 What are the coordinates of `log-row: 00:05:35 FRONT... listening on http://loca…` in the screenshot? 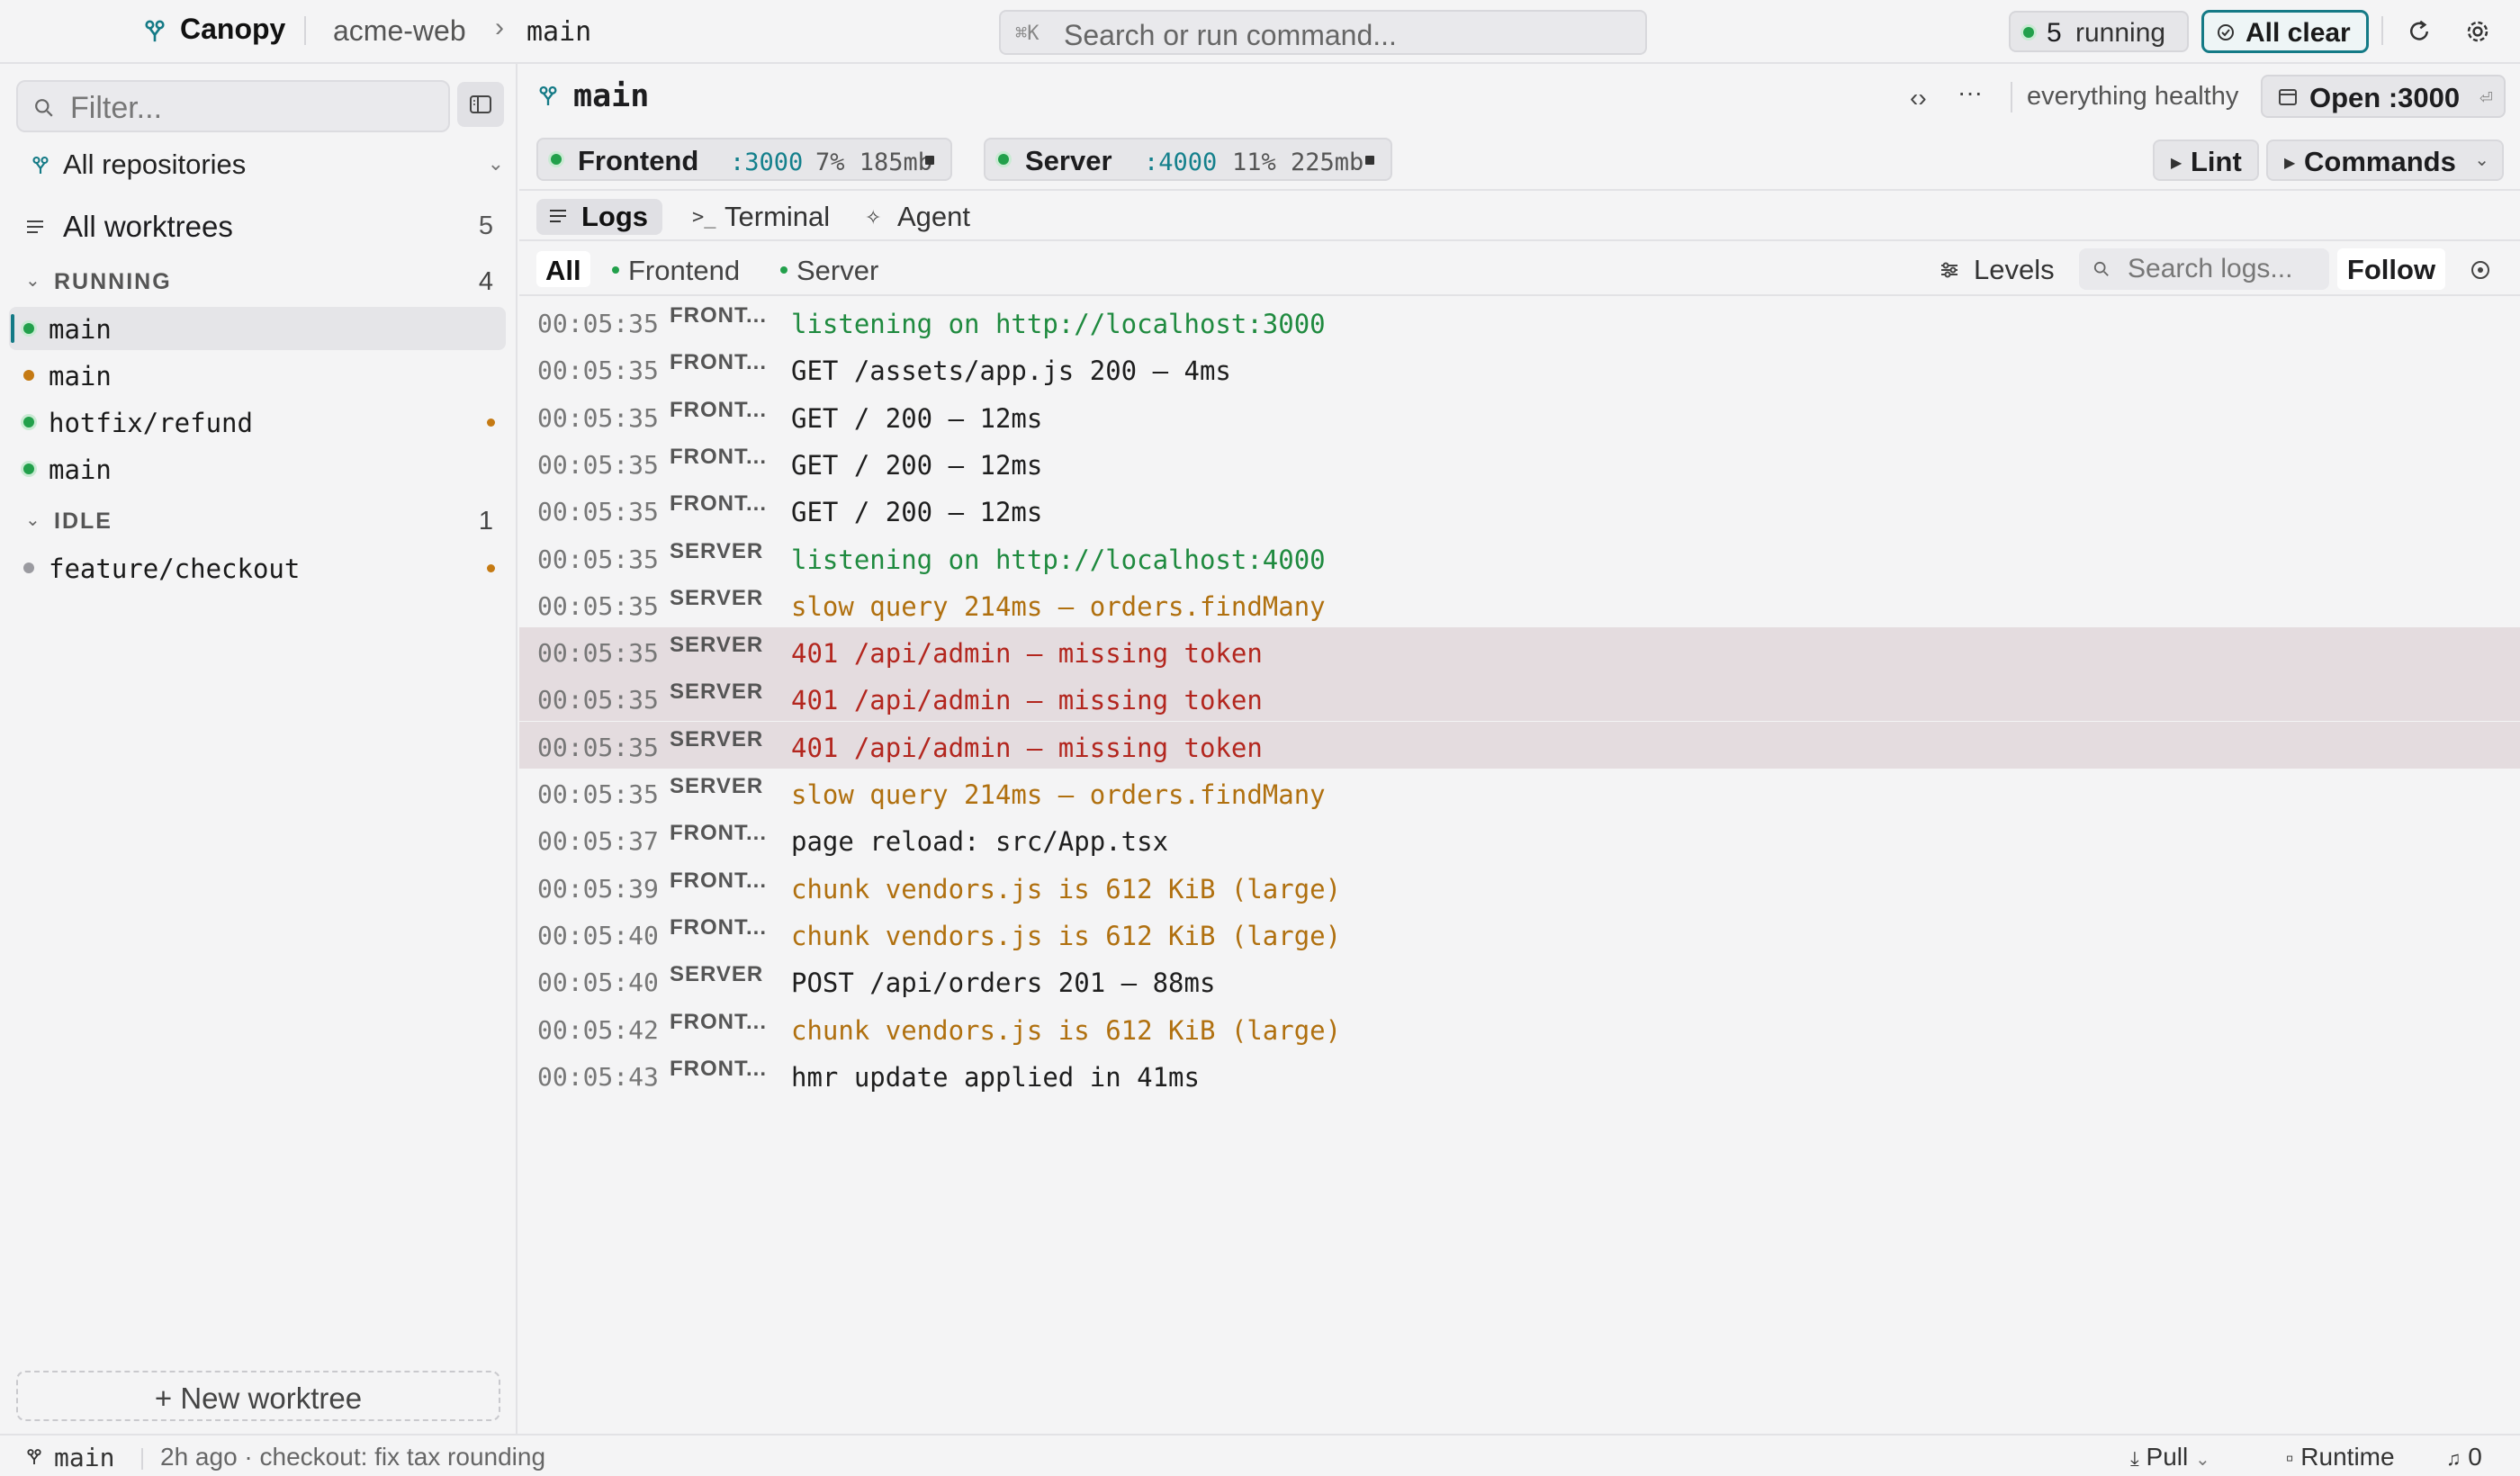 It's located at (1520, 321).